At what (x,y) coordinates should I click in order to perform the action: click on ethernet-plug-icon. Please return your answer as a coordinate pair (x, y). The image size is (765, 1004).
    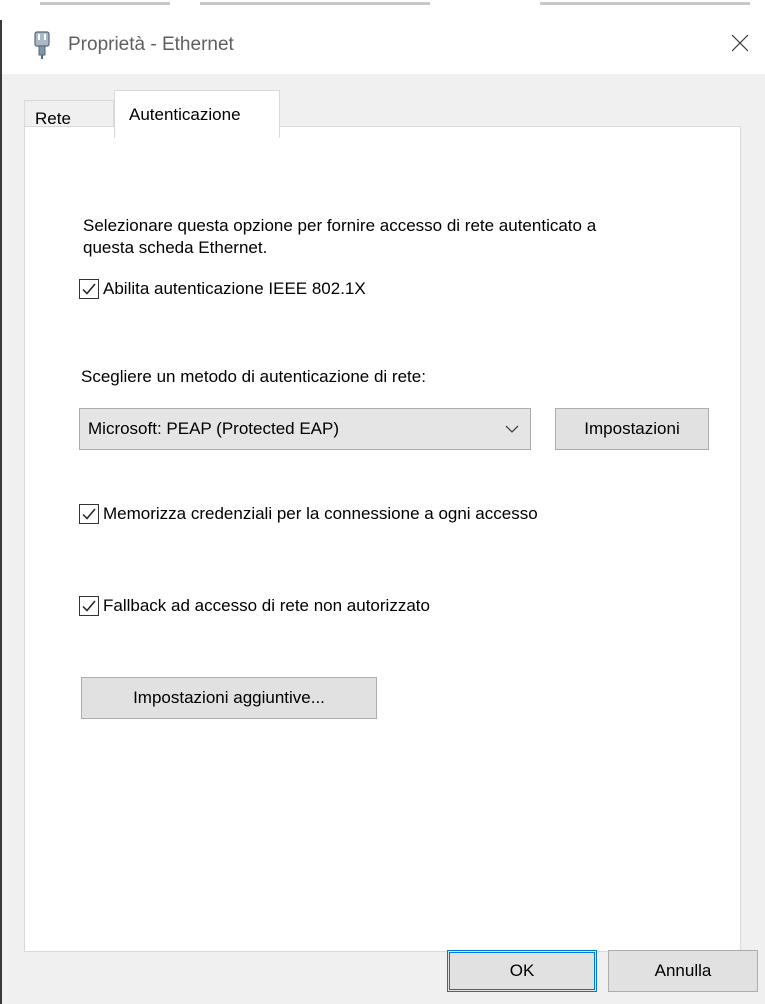
    Looking at the image, I should click on (42, 45).